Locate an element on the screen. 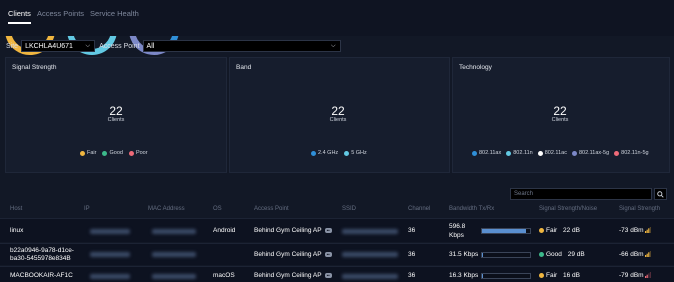 The height and width of the screenshot is (282, 674). header-mac: MAC Address is located at coordinates (166, 209).